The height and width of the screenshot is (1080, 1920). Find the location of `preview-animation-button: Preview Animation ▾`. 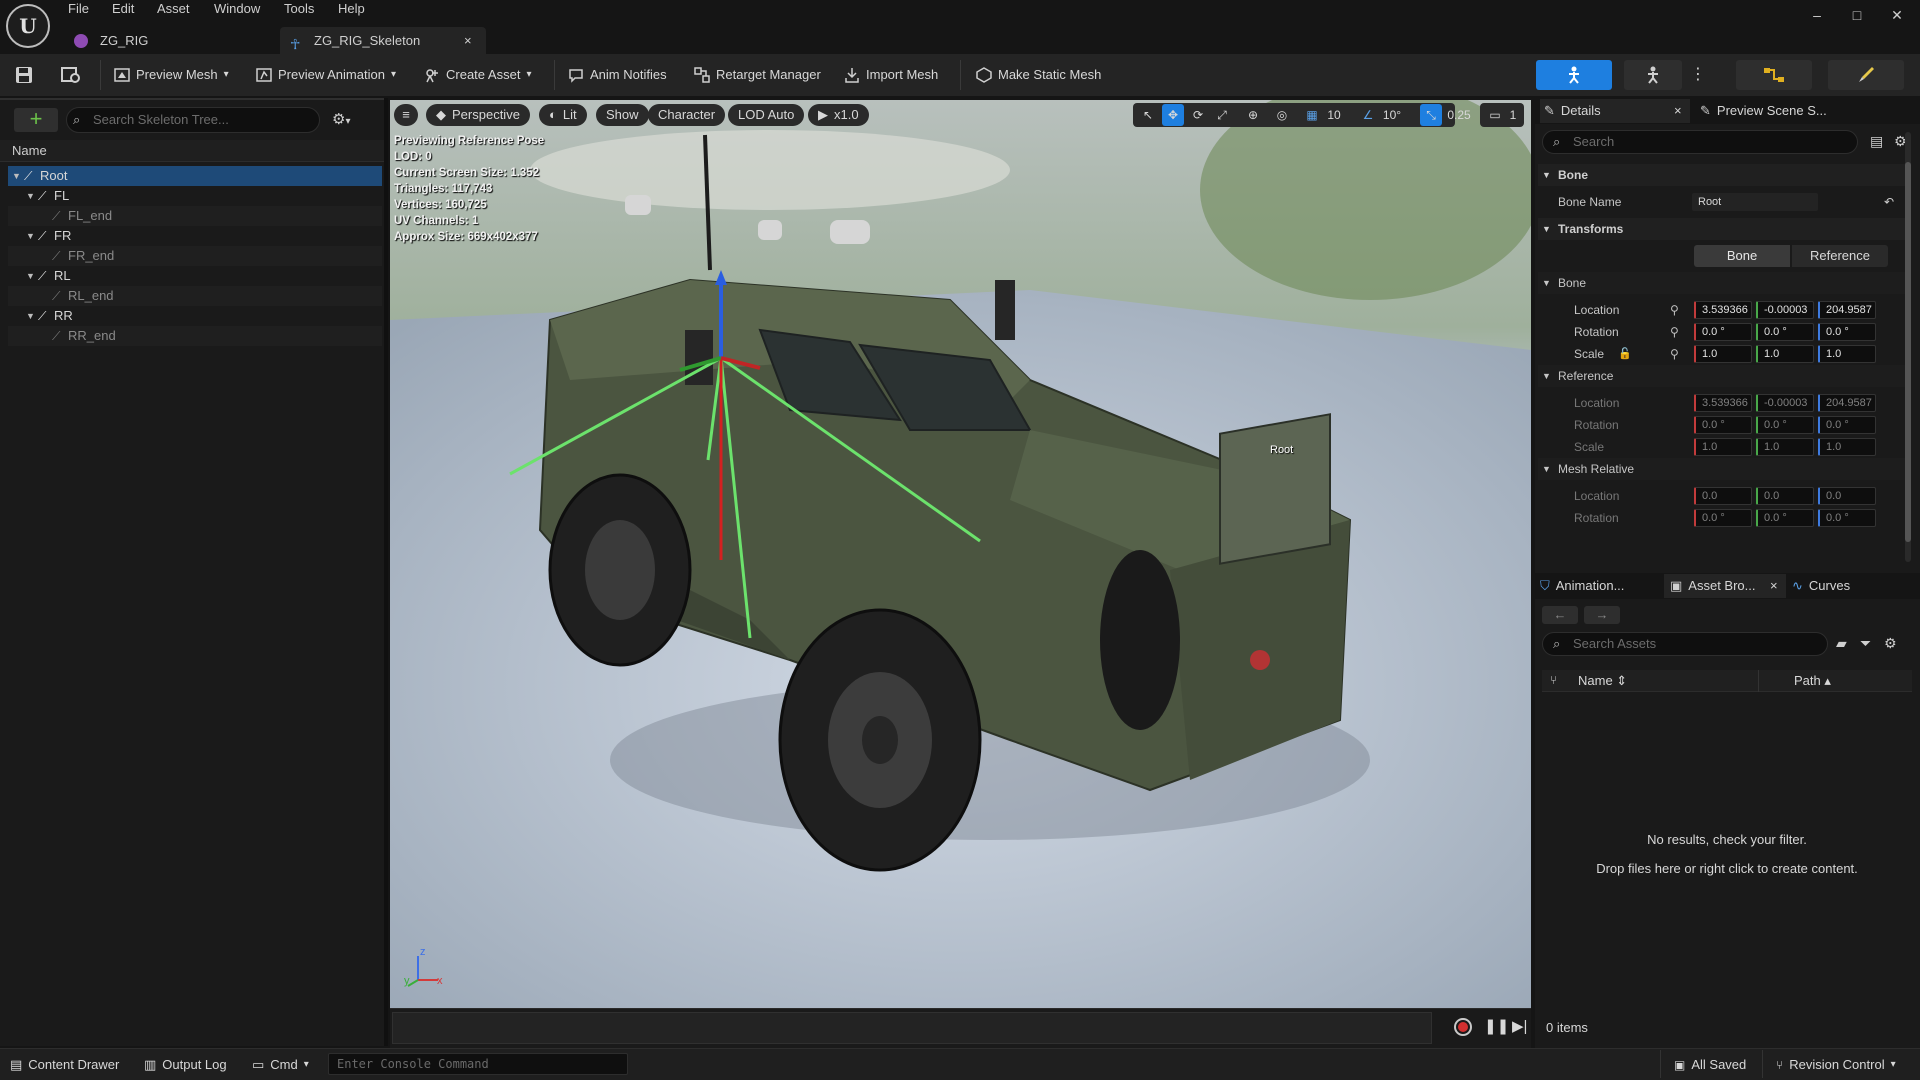

preview-animation-button: Preview Animation ▾ is located at coordinates (326, 75).